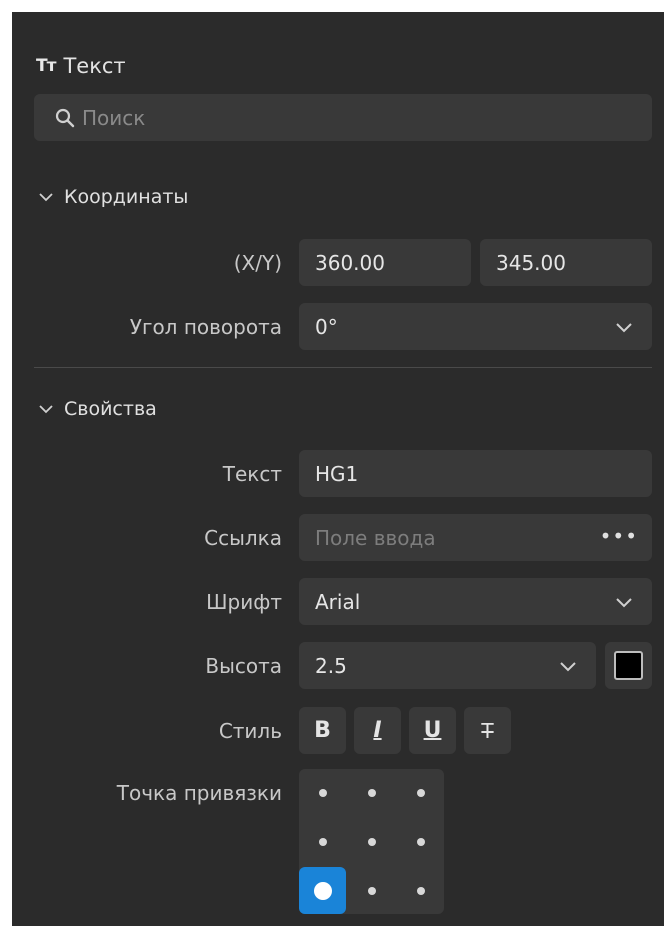 The width and height of the screenshot is (664, 926). What do you see at coordinates (46, 66) in the screenshot?
I see `text-type-icon: Tт` at bounding box center [46, 66].